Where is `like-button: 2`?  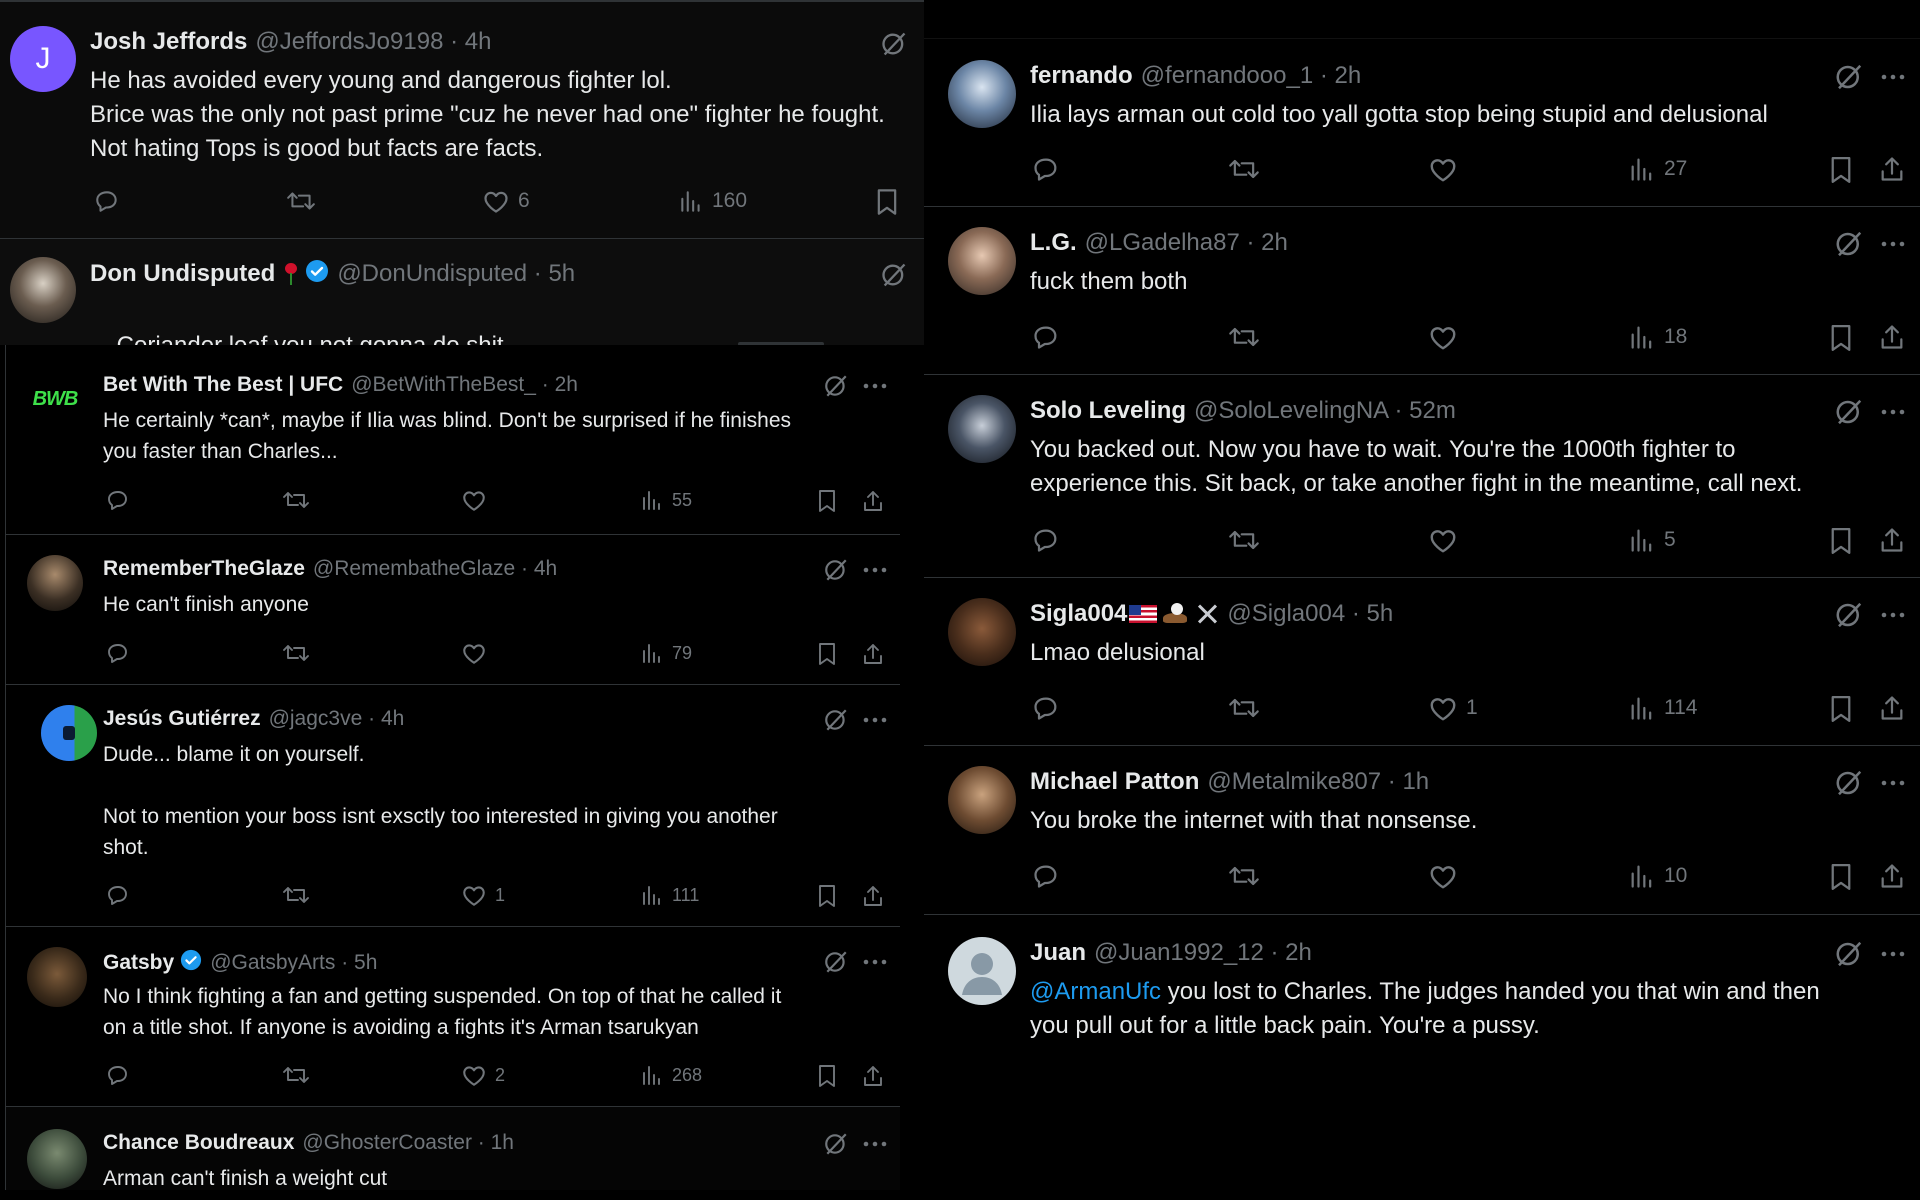 like-button: 2 is located at coordinates (483, 1075).